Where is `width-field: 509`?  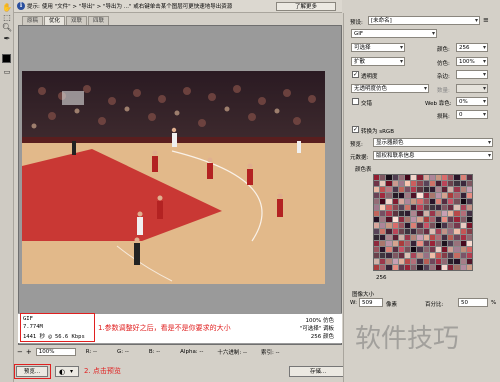 width-field: 509 is located at coordinates (371, 302).